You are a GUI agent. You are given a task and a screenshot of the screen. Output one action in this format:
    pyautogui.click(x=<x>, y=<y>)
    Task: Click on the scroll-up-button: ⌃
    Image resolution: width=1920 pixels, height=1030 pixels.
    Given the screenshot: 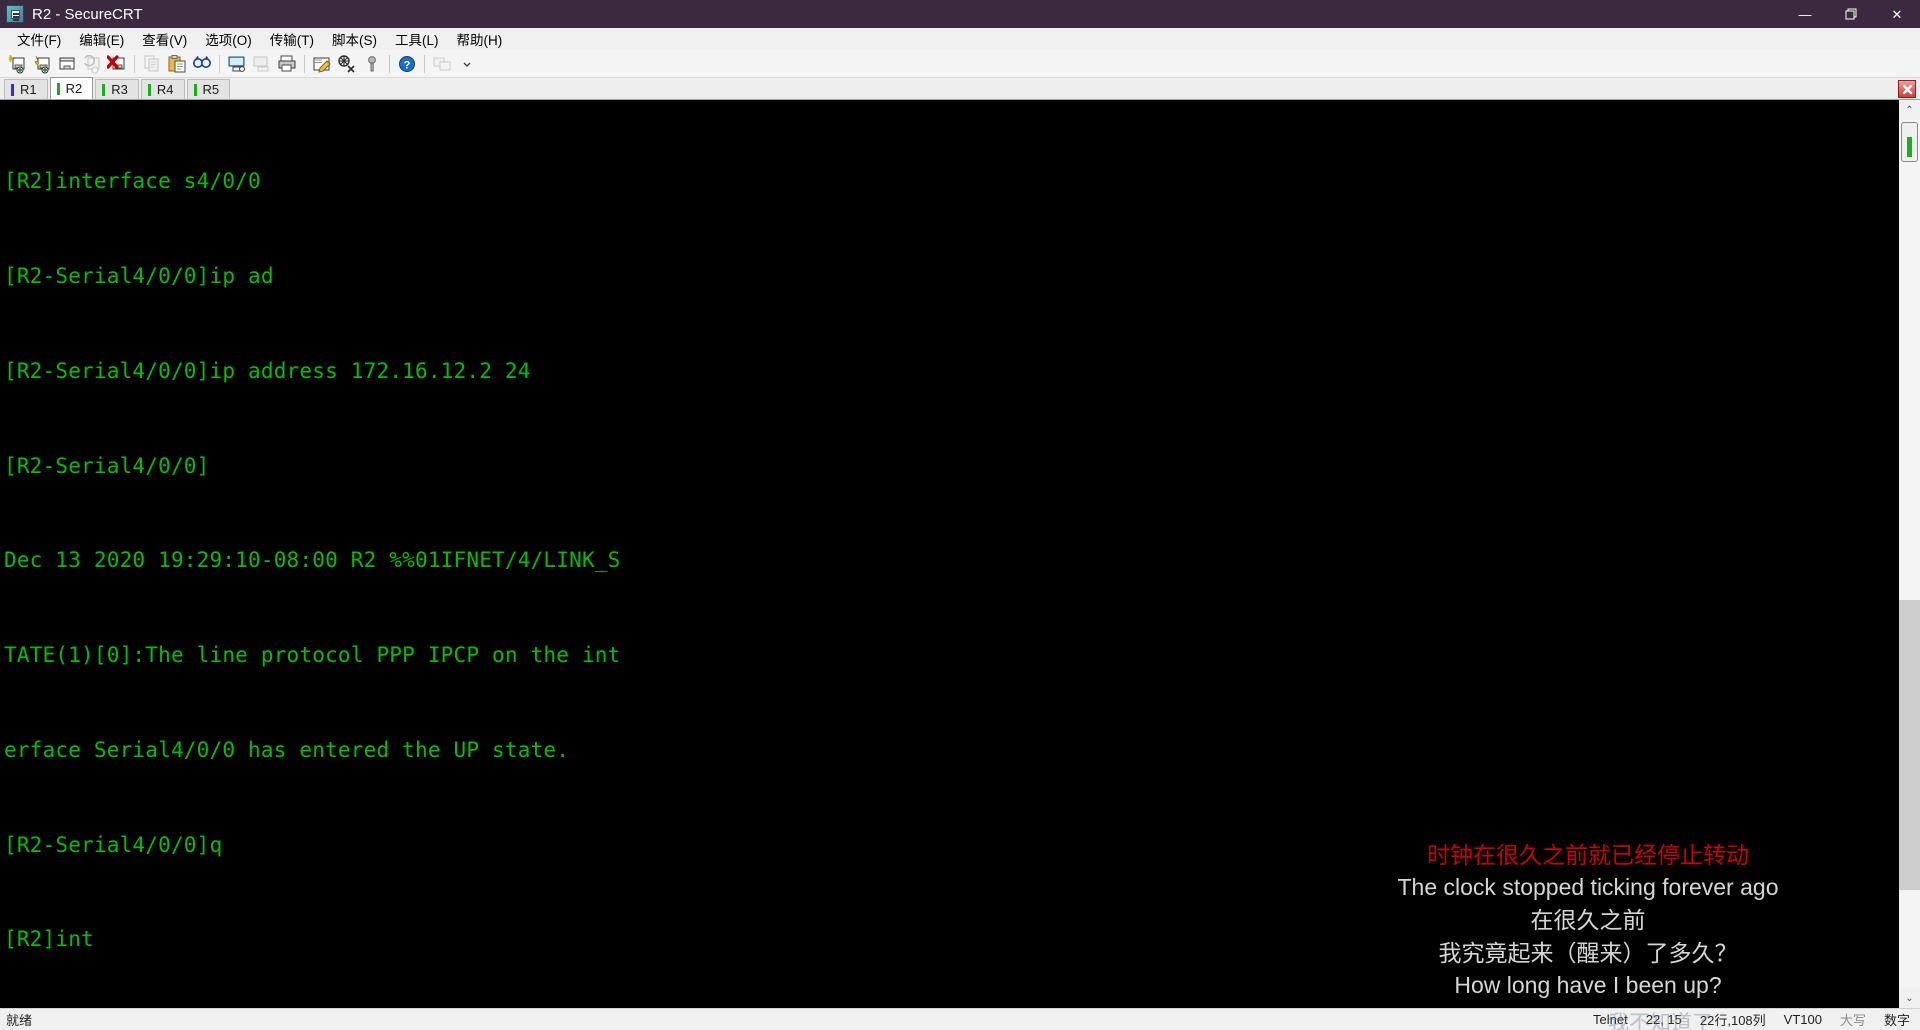 What is the action you would take?
    pyautogui.click(x=1909, y=110)
    